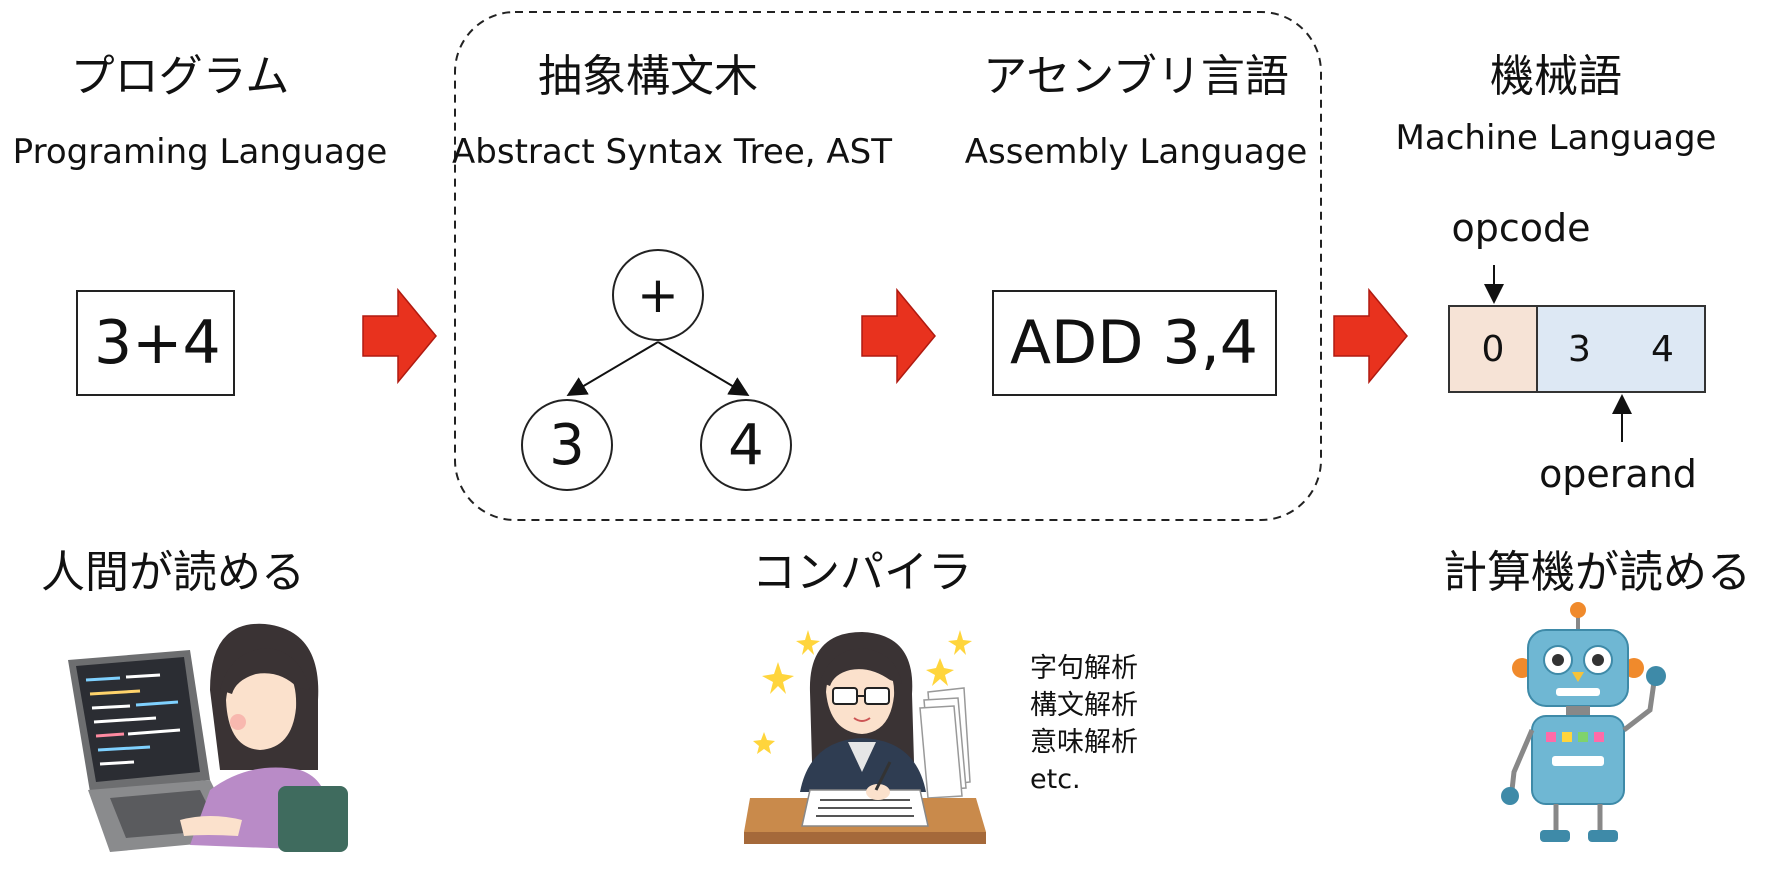  I want to click on operand-cell: 3 4, so click(1621, 349).